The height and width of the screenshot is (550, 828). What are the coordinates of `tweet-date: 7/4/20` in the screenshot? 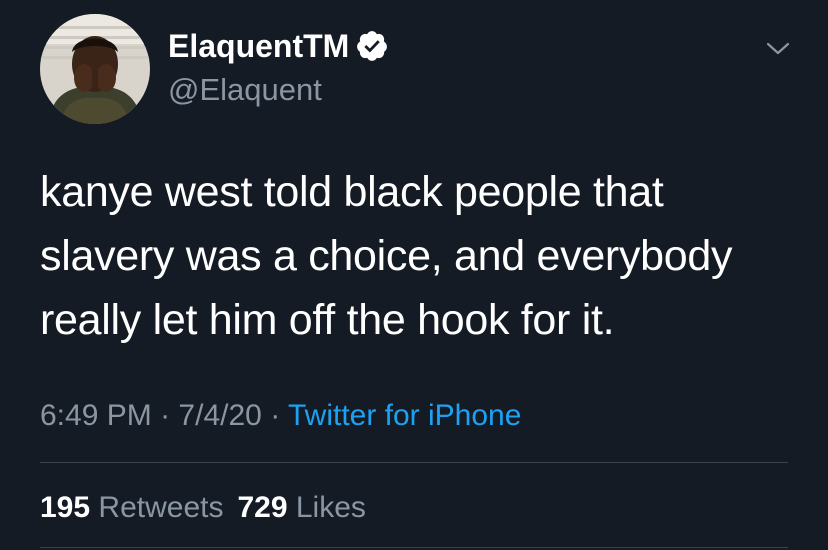 It's located at (219, 415).